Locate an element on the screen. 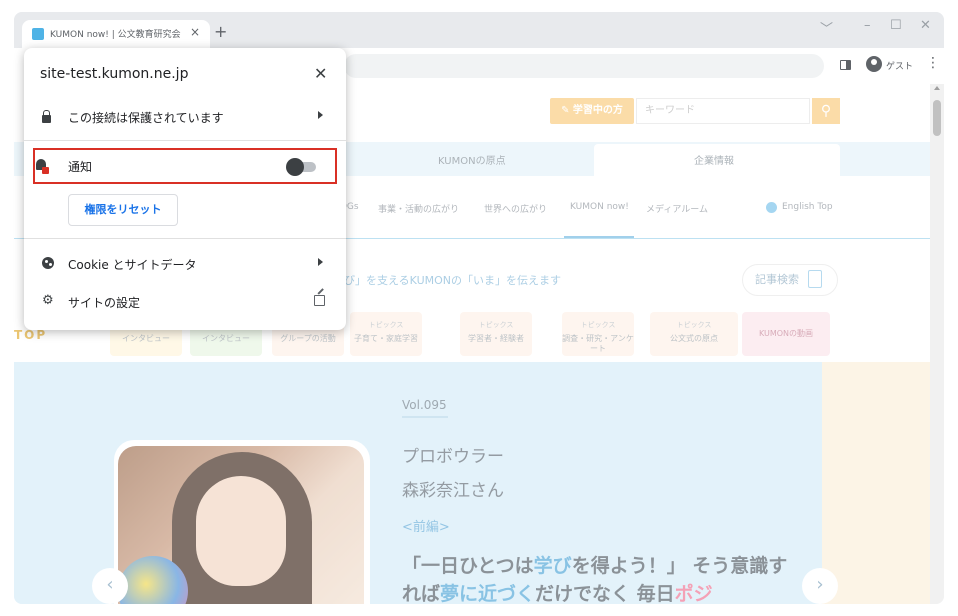  blocked-badge-icon is located at coordinates (45, 170).